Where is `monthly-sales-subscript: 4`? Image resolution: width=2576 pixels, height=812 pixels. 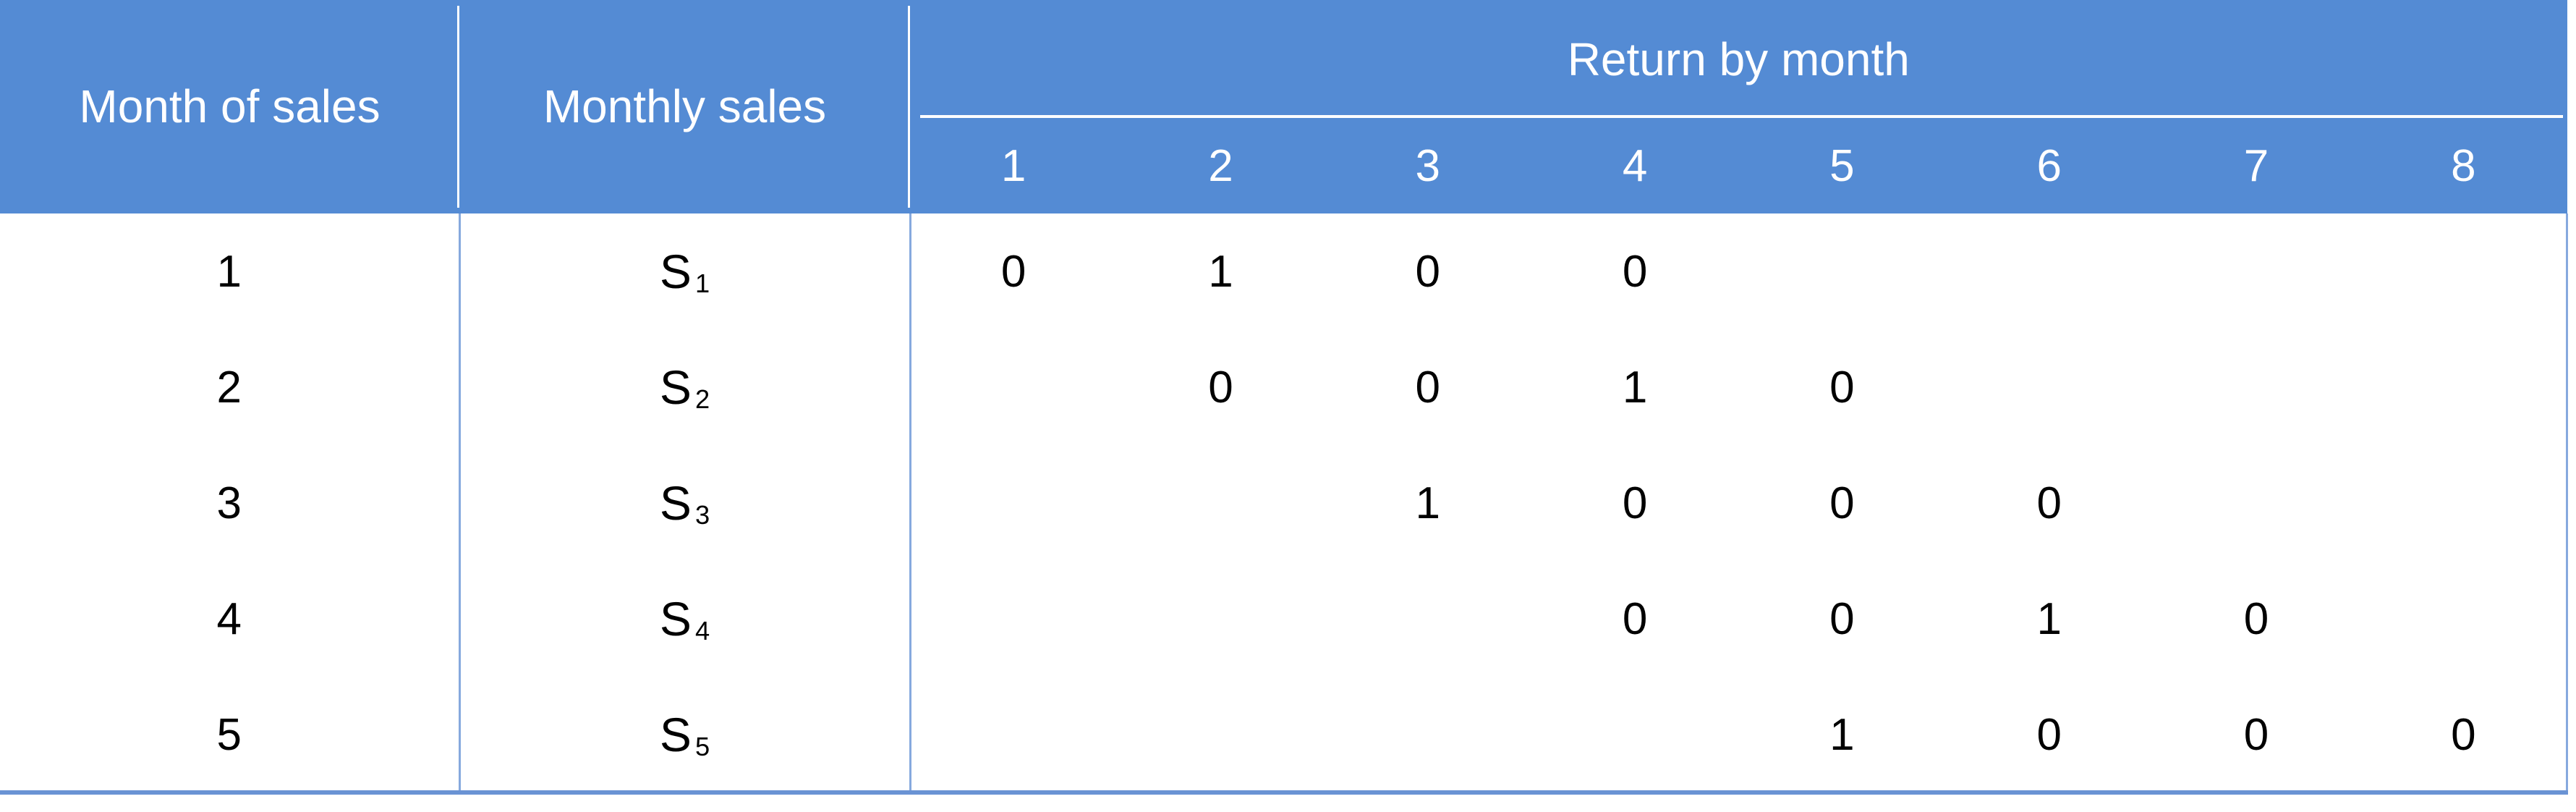 monthly-sales-subscript: 4 is located at coordinates (702, 630).